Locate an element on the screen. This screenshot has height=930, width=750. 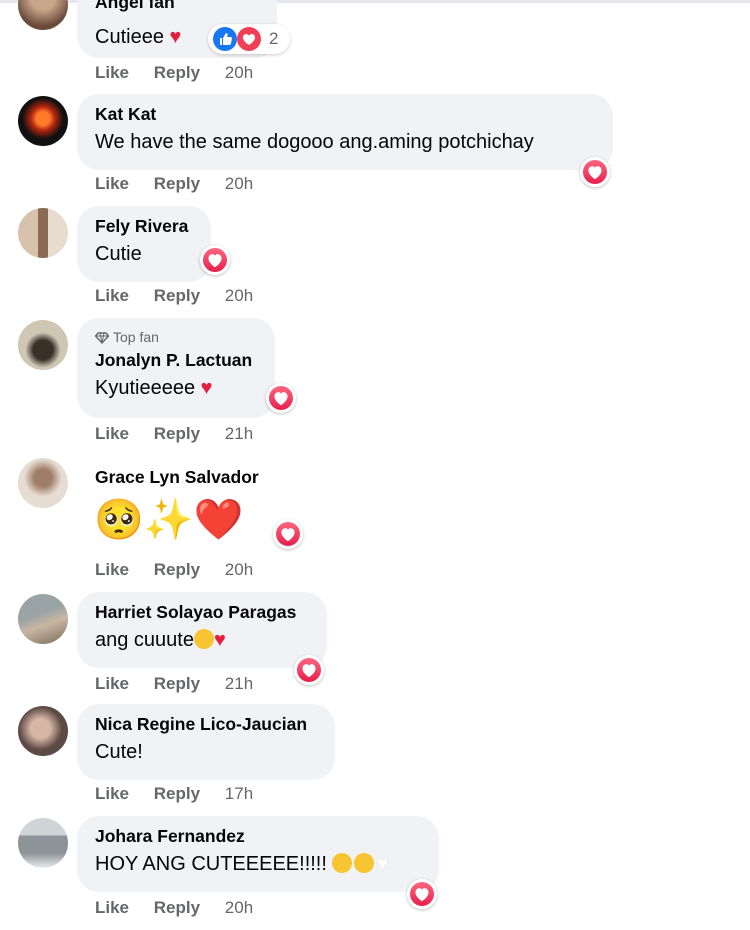
comment-text: Cutie is located at coordinates (118, 254).